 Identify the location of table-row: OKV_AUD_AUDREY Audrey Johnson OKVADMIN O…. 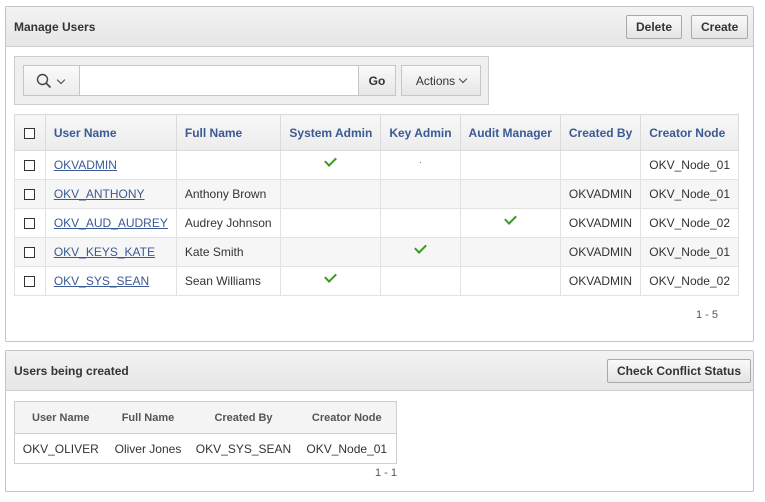
(376, 223).